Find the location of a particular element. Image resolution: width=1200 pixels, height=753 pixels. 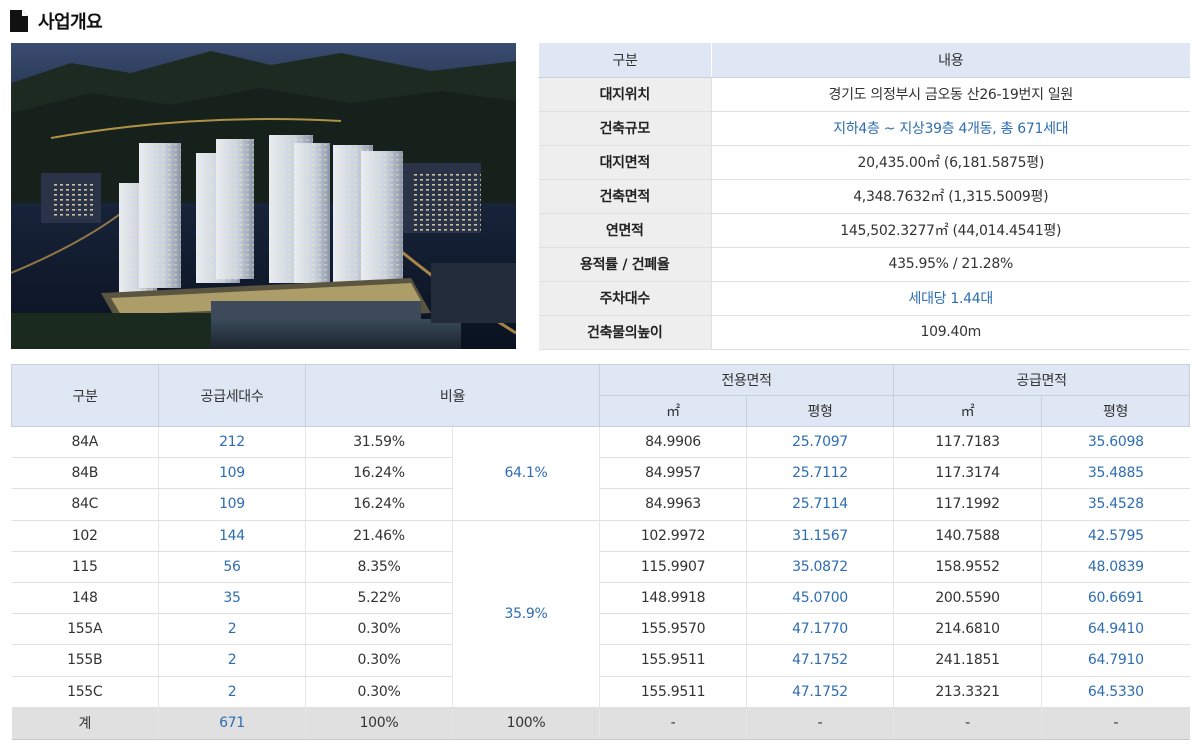

cell-households: 109 is located at coordinates (232, 504).